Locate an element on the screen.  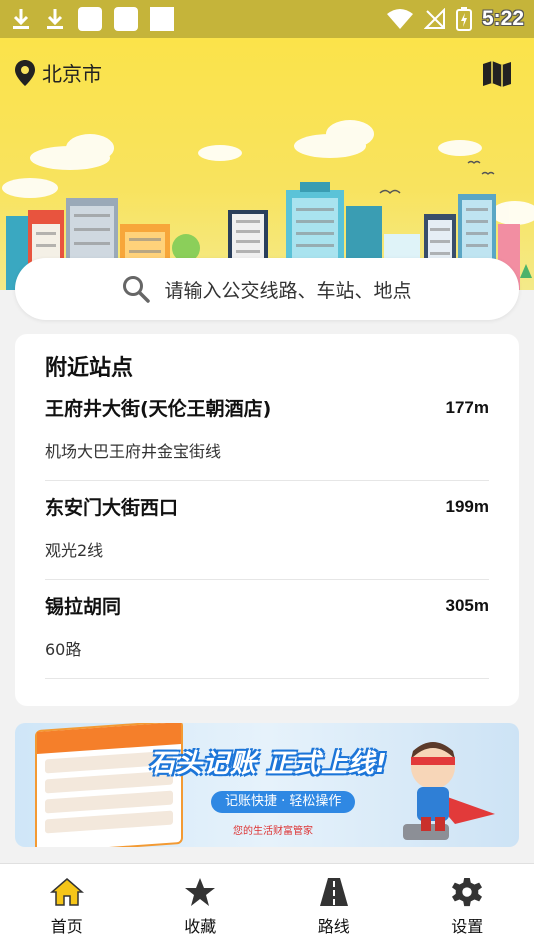
banner-subtitle: 记账快捷 · 轻松操作 is located at coordinates (283, 802).